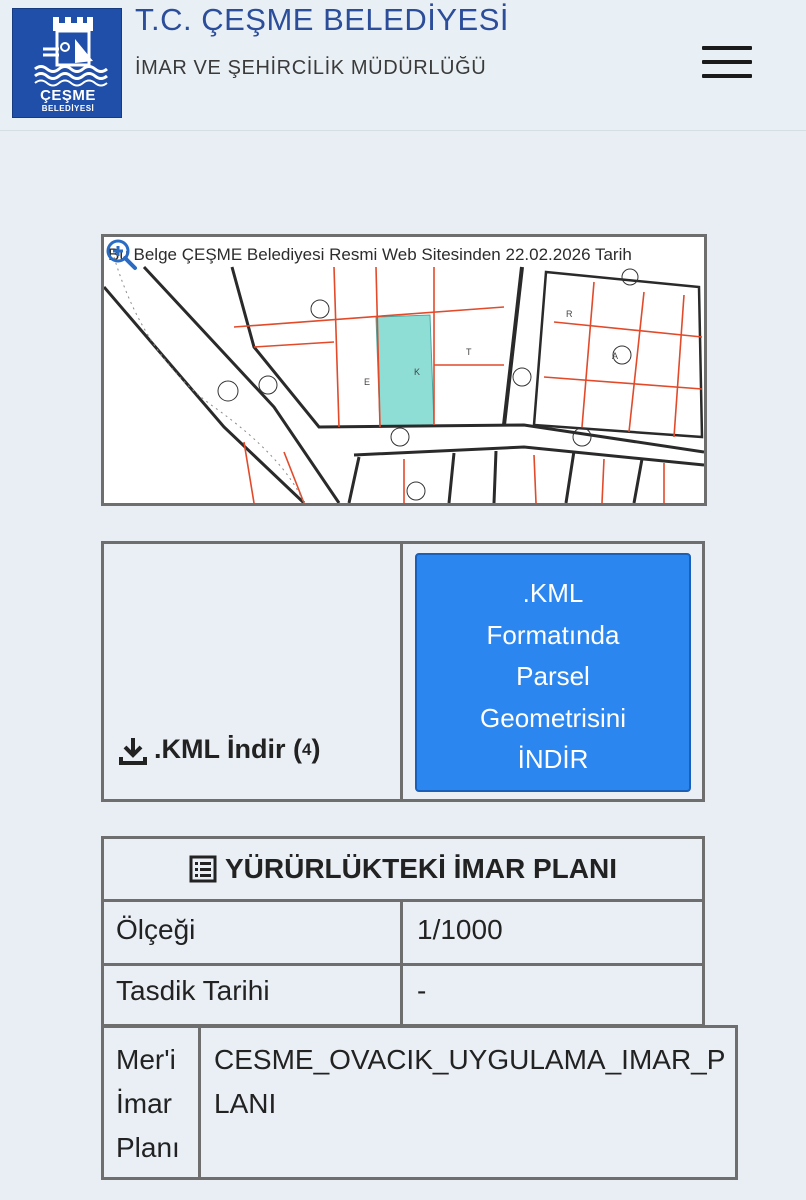 The image size is (806, 1200). What do you see at coordinates (121, 254) in the screenshot?
I see `zoom-in-icon` at bounding box center [121, 254].